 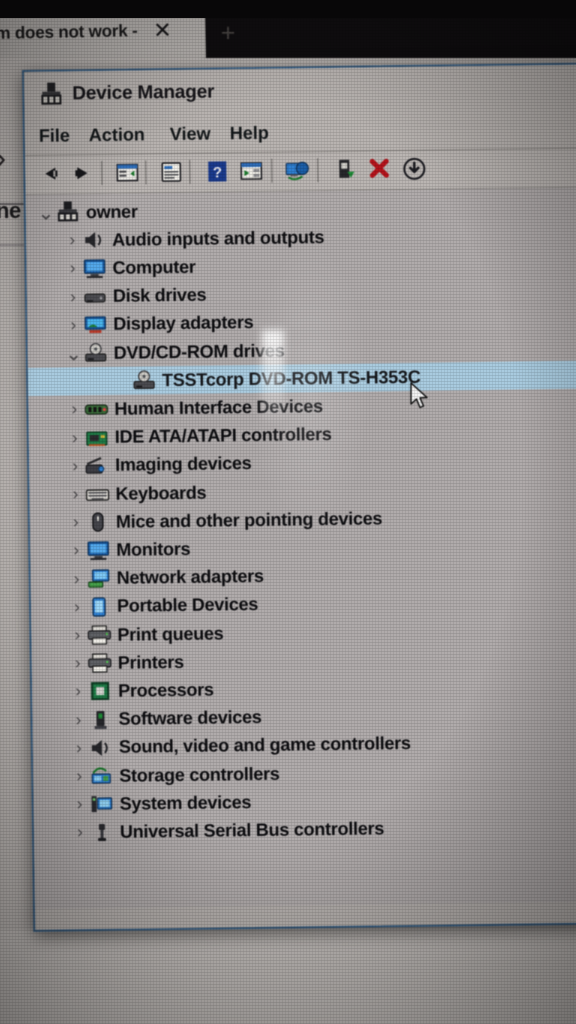 What do you see at coordinates (300, 92) in the screenshot?
I see `window-title-bar: Device Manager` at bounding box center [300, 92].